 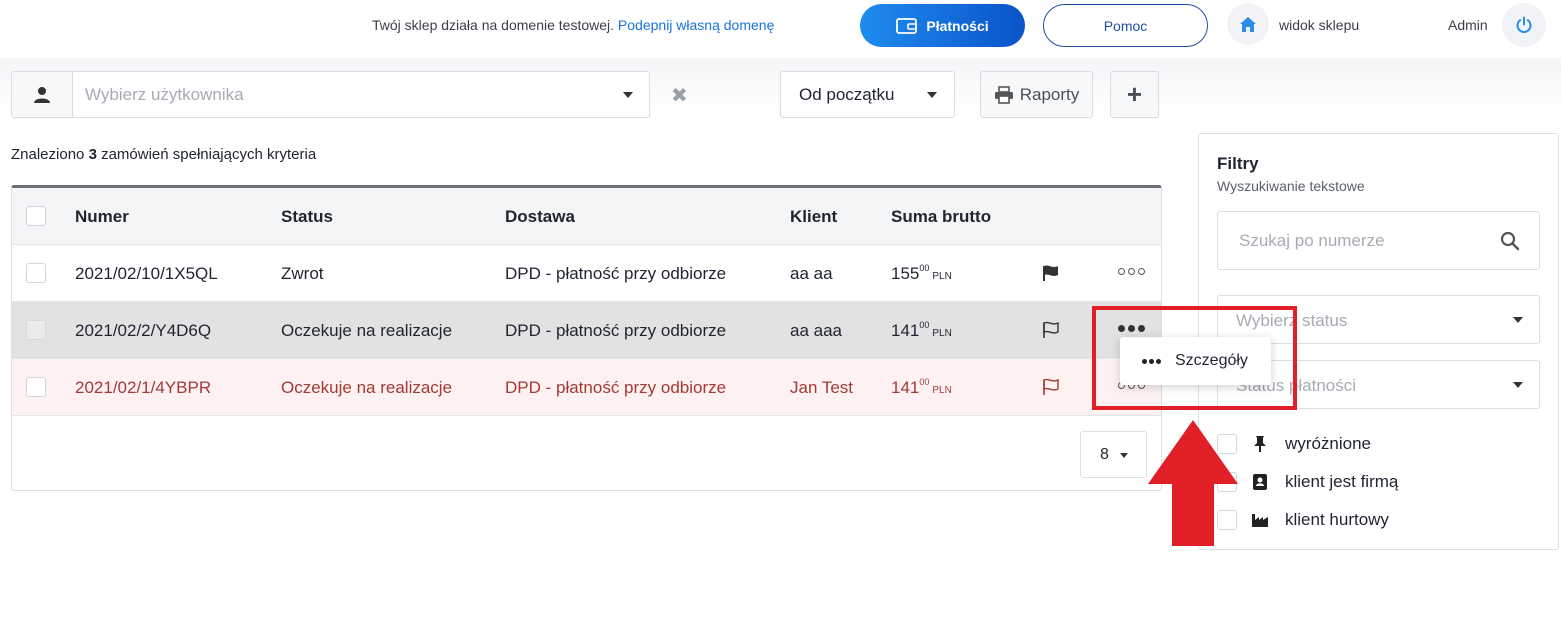 What do you see at coordinates (143, 388) in the screenshot?
I see `order-number: 2021/02/1/4YBPR` at bounding box center [143, 388].